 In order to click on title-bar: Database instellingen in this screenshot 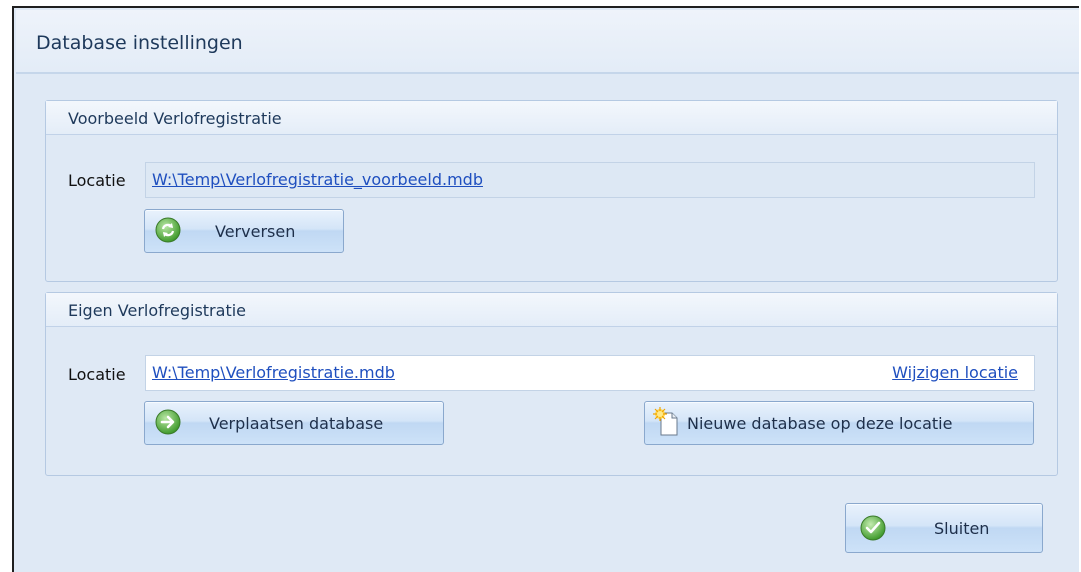, I will do `click(547, 42)`.